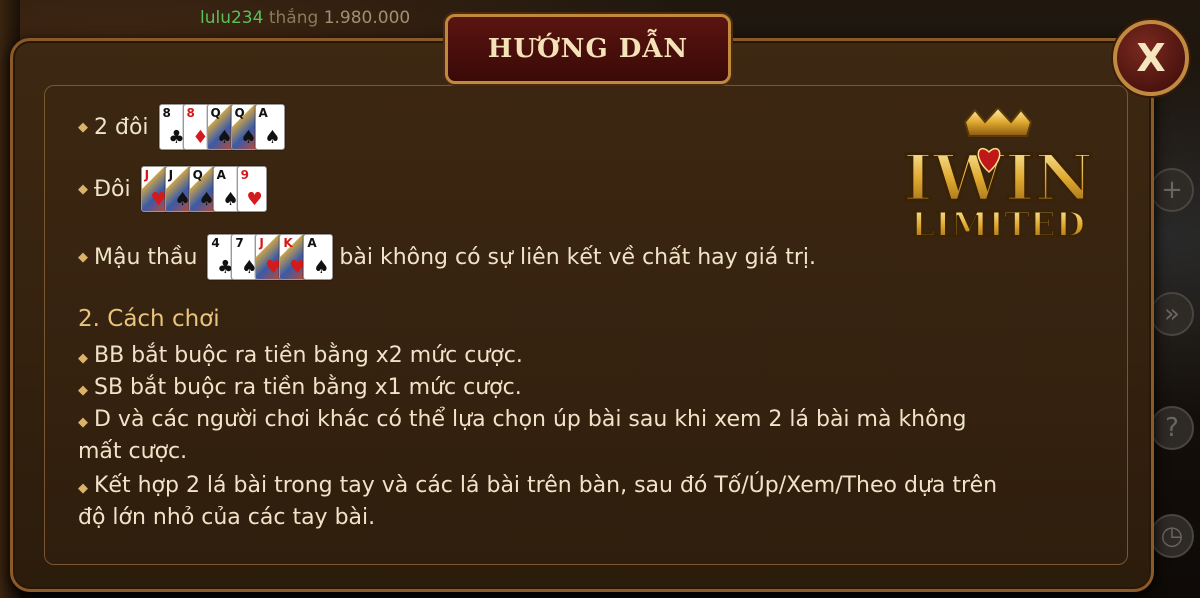 The width and height of the screenshot is (1200, 598). I want to click on iwin-limited-logo: IWIN LIMITED, so click(998, 177).